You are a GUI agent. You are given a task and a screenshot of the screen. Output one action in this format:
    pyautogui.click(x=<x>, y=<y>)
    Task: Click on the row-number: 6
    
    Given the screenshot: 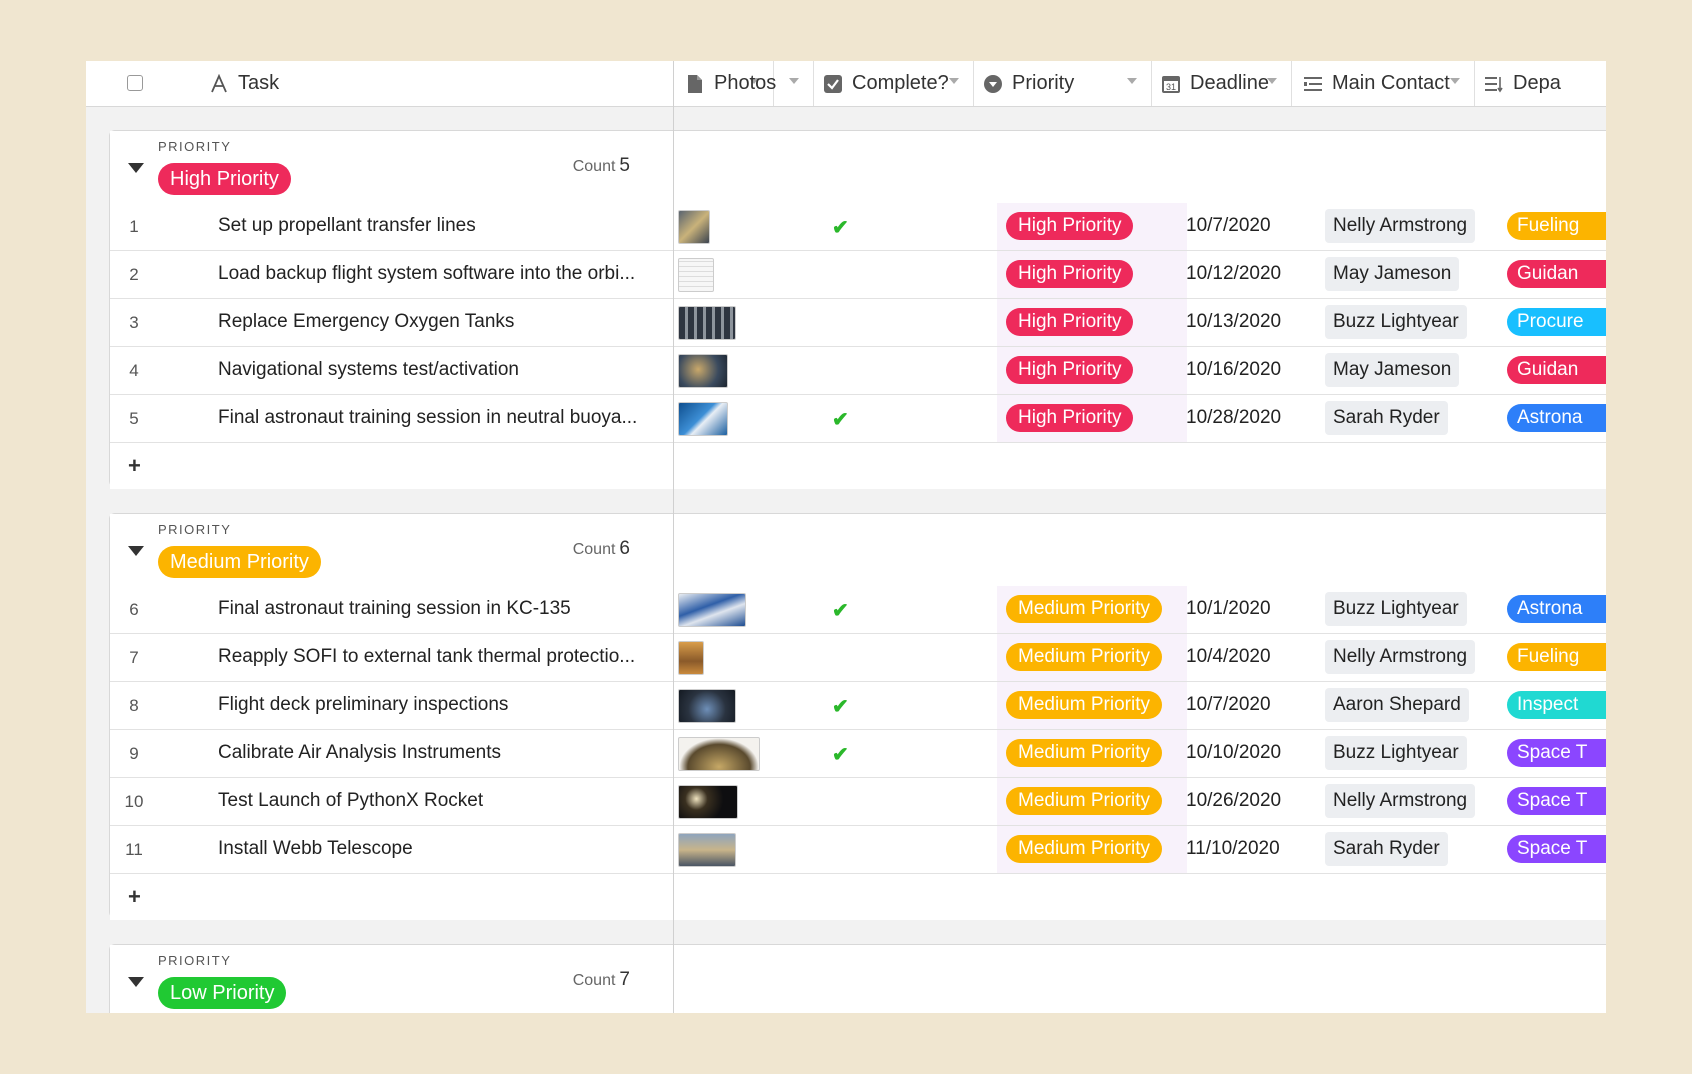 What is the action you would take?
    pyautogui.click(x=134, y=609)
    